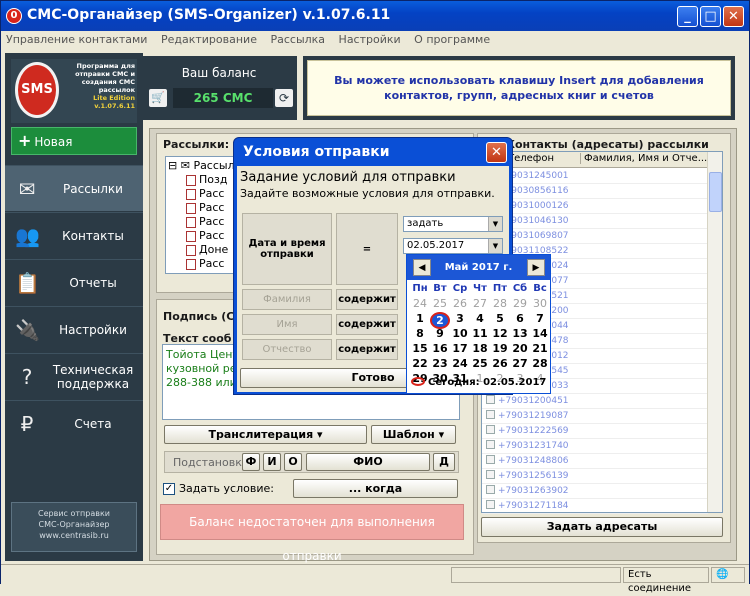 This screenshot has width=750, height=596. Describe the element at coordinates (74, 188) in the screenshot. I see `sidebar-item-mailings: ✉ Рассылки` at that location.